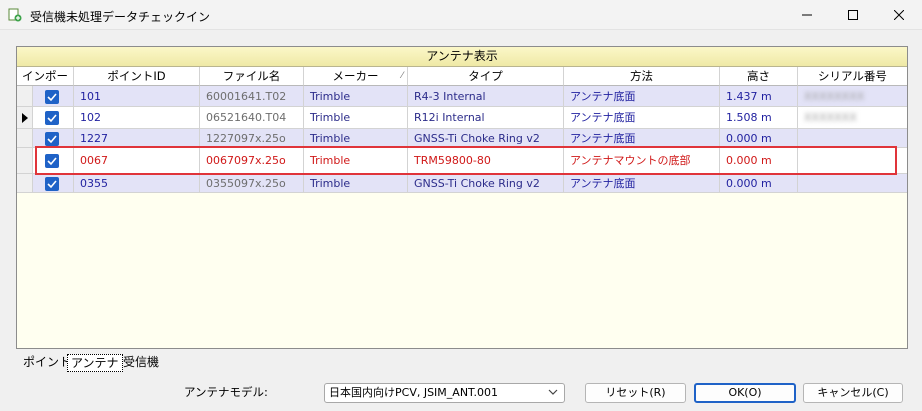 The height and width of the screenshot is (411, 922). Describe the element at coordinates (137, 96) in the screenshot. I see `point-id-cell: 101` at that location.